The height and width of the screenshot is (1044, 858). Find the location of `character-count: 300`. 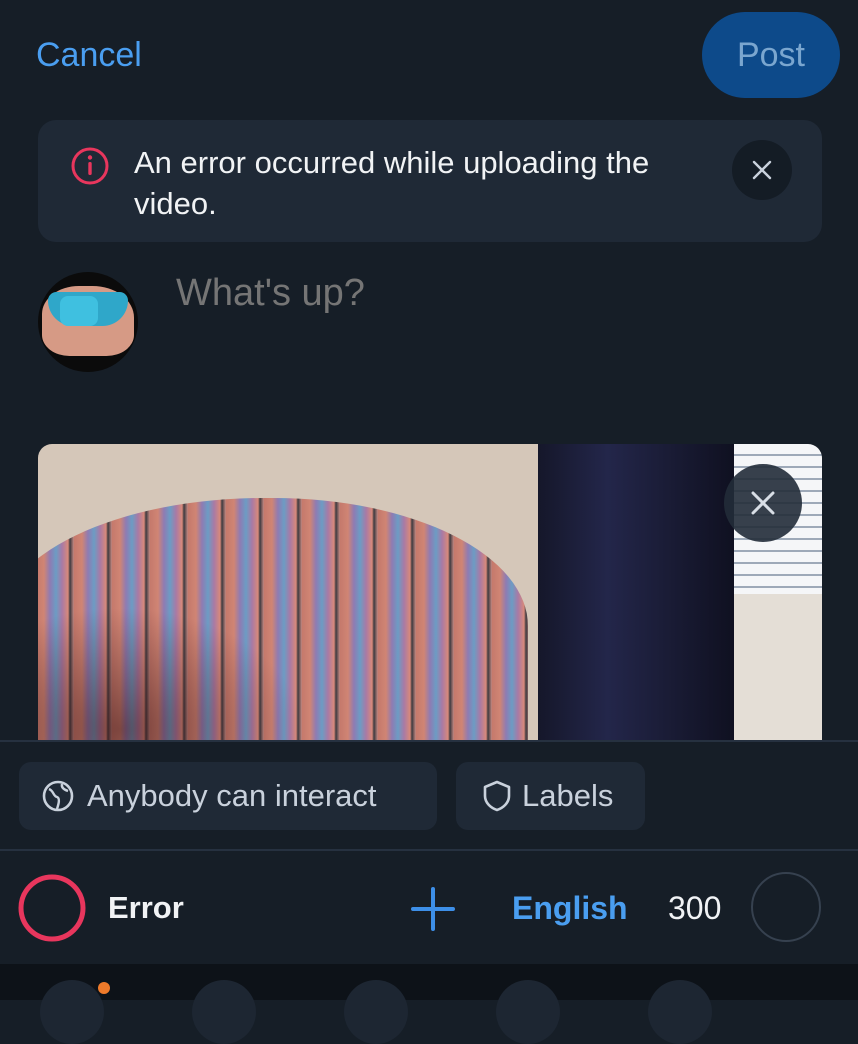

character-count: 300 is located at coordinates (695, 908).